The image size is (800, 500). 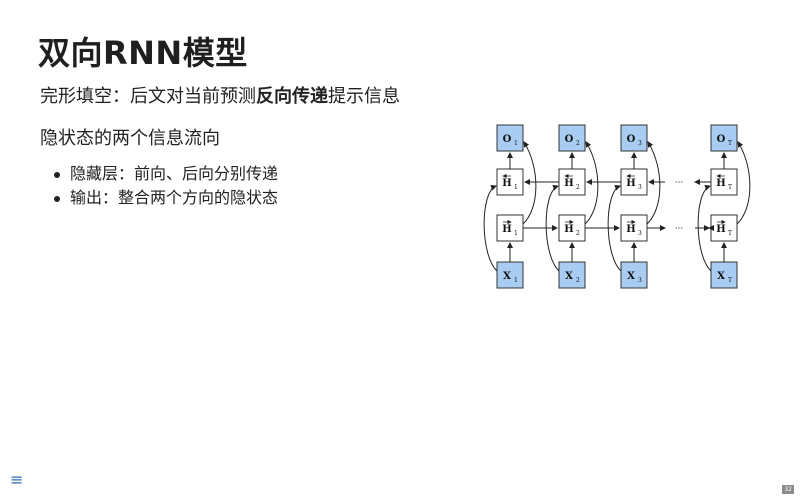 I want to click on subtitle-prefix: 完形填空：后文对当前预测, so click(x=148, y=96).